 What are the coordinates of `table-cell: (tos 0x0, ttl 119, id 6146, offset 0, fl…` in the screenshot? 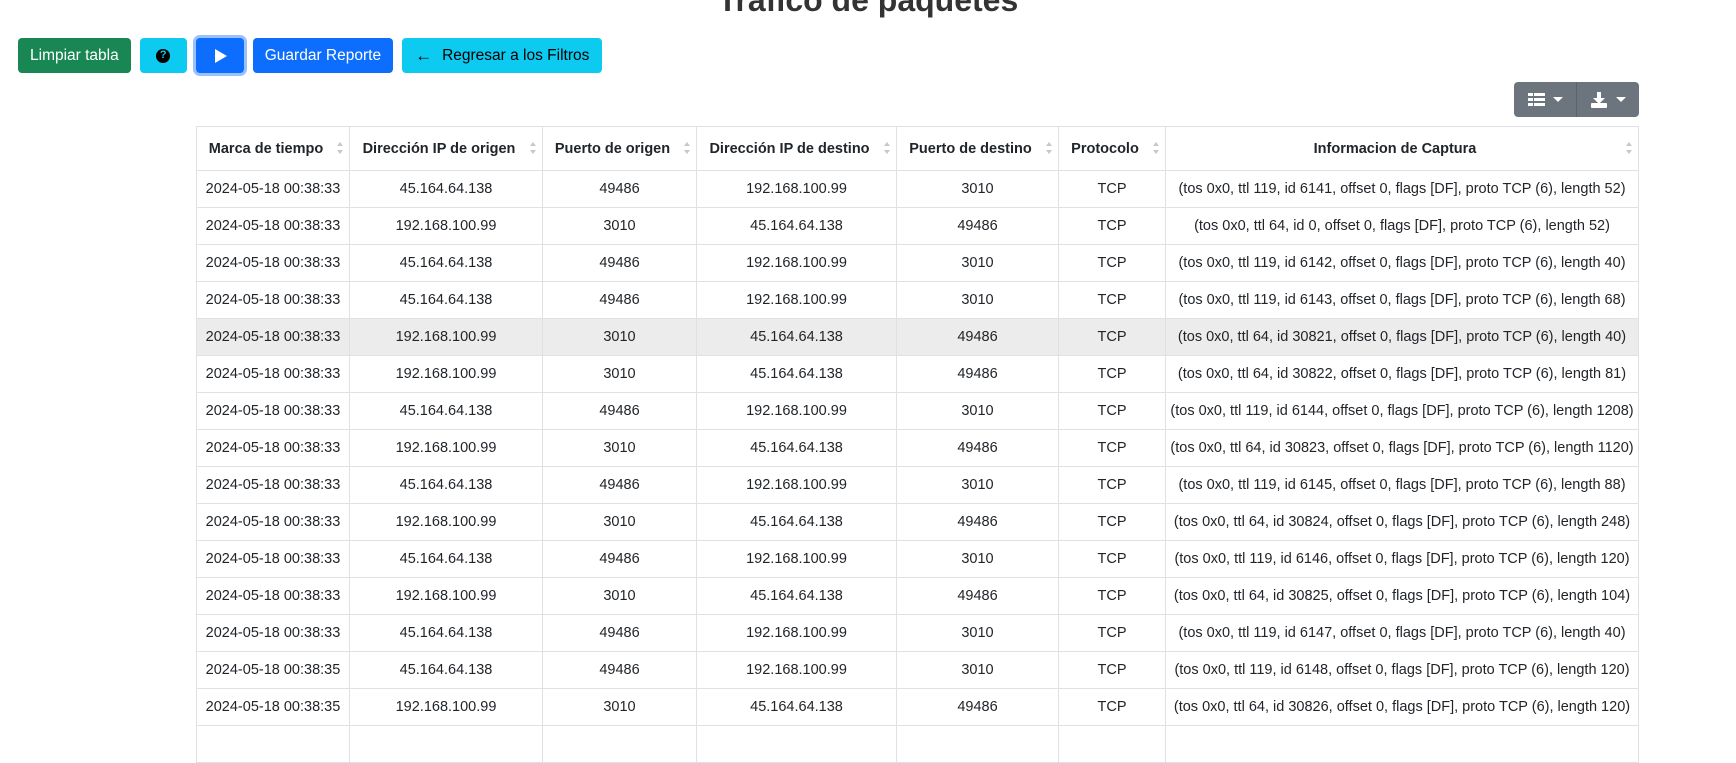 It's located at (1402, 559).